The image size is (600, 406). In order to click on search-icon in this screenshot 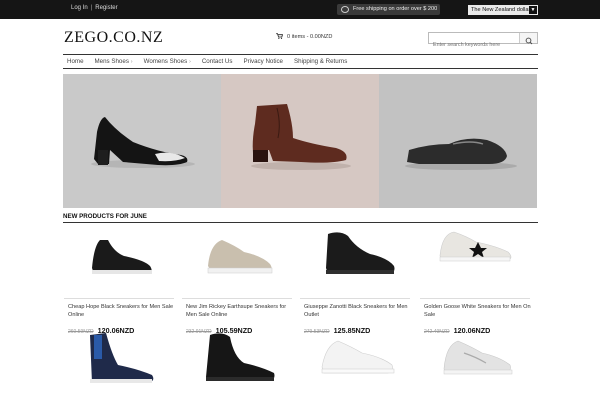, I will do `click(529, 41)`.